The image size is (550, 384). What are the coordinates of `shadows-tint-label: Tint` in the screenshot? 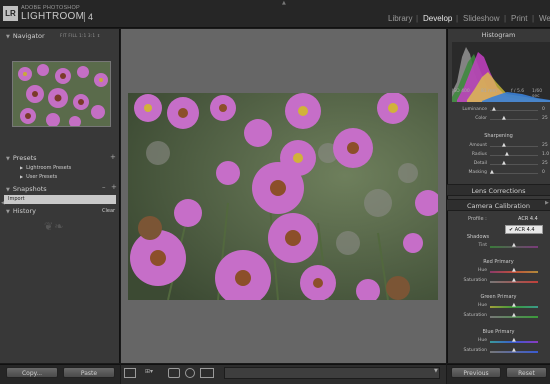 It's located at (482, 245).